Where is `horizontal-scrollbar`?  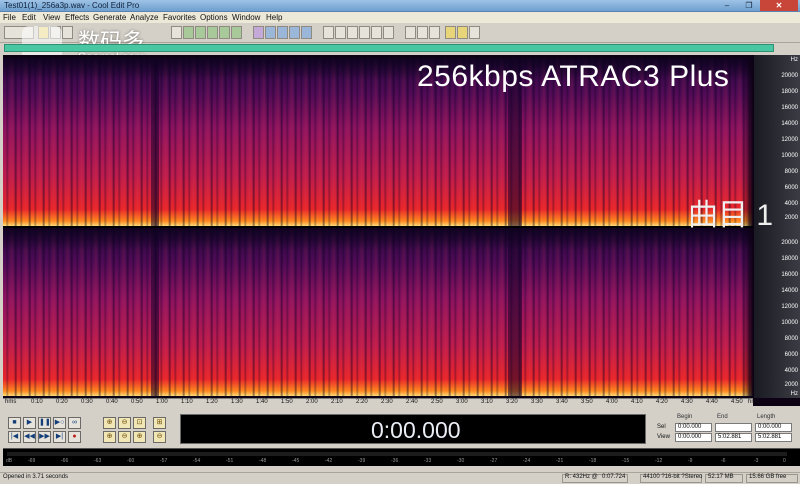 horizontal-scrollbar is located at coordinates (401, 410).